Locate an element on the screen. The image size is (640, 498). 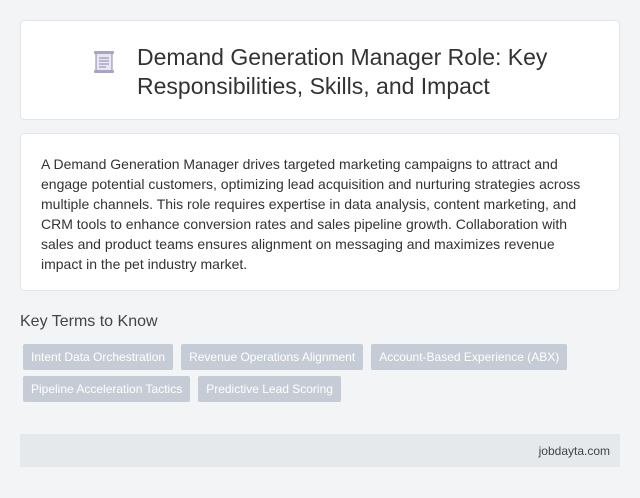
term-chip-revenue-ops: Revenue Operations Alignment is located at coordinates (272, 357).